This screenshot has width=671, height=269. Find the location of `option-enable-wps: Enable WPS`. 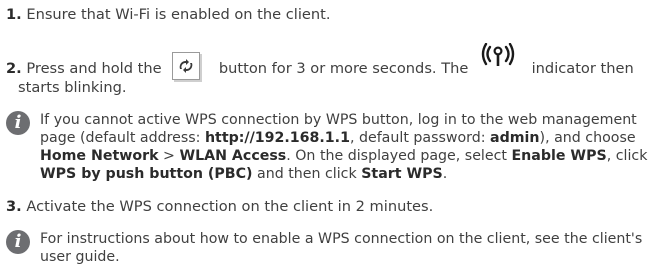

option-enable-wps: Enable WPS is located at coordinates (559, 156).